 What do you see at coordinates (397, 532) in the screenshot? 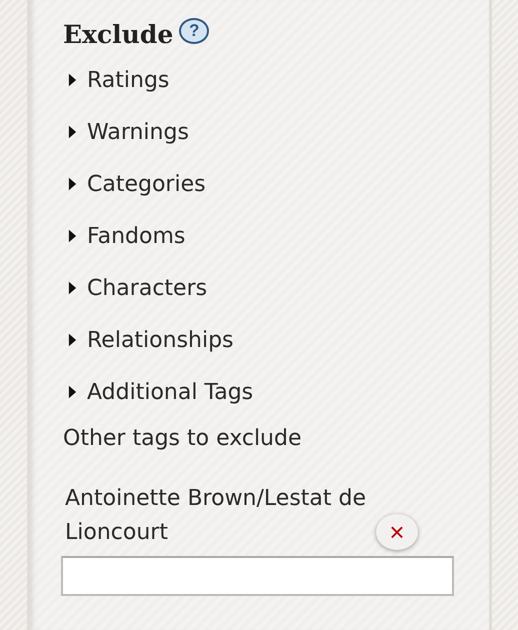
I see `remove-tag-button: ×` at bounding box center [397, 532].